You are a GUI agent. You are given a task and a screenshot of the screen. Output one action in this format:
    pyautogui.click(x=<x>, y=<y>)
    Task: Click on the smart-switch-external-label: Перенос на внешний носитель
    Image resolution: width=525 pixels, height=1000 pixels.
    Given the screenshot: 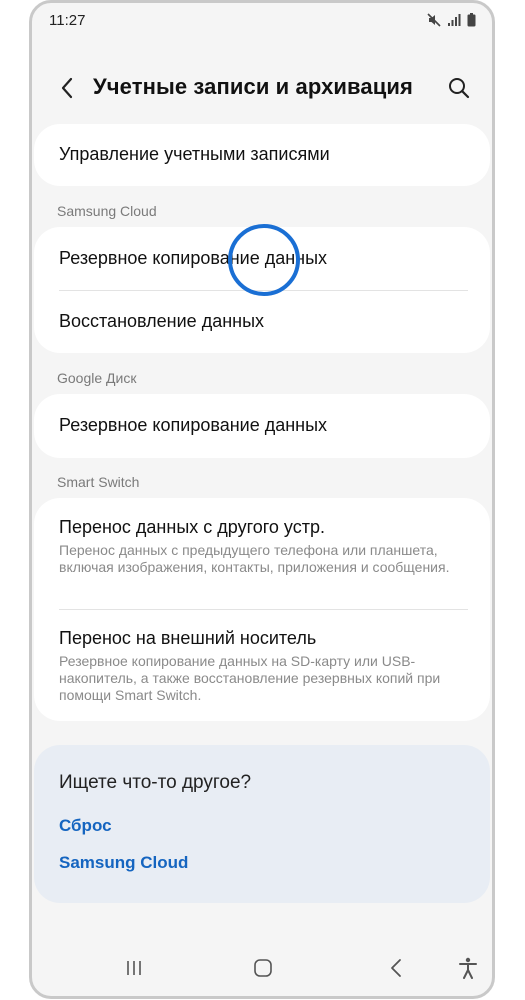 What is the action you would take?
    pyautogui.click(x=188, y=638)
    